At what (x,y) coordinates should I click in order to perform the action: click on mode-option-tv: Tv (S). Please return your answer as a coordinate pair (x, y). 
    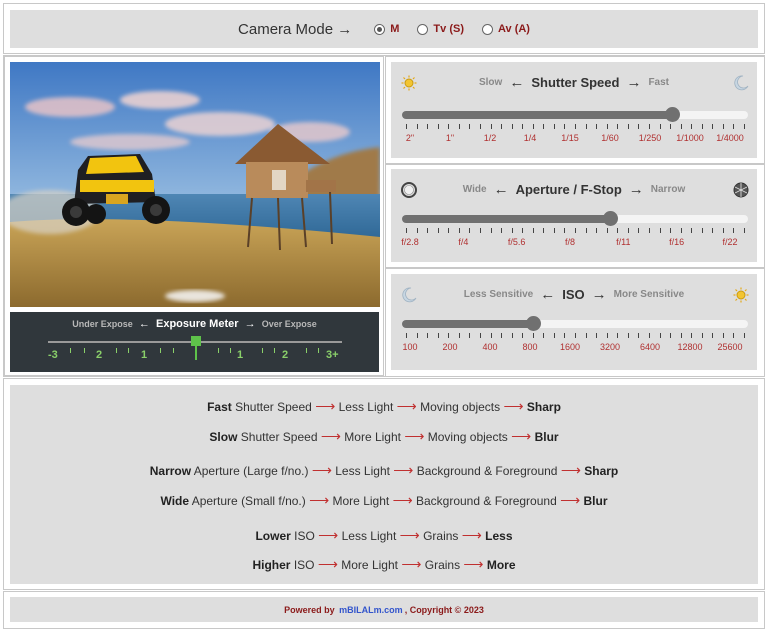
    Looking at the image, I should click on (440, 29).